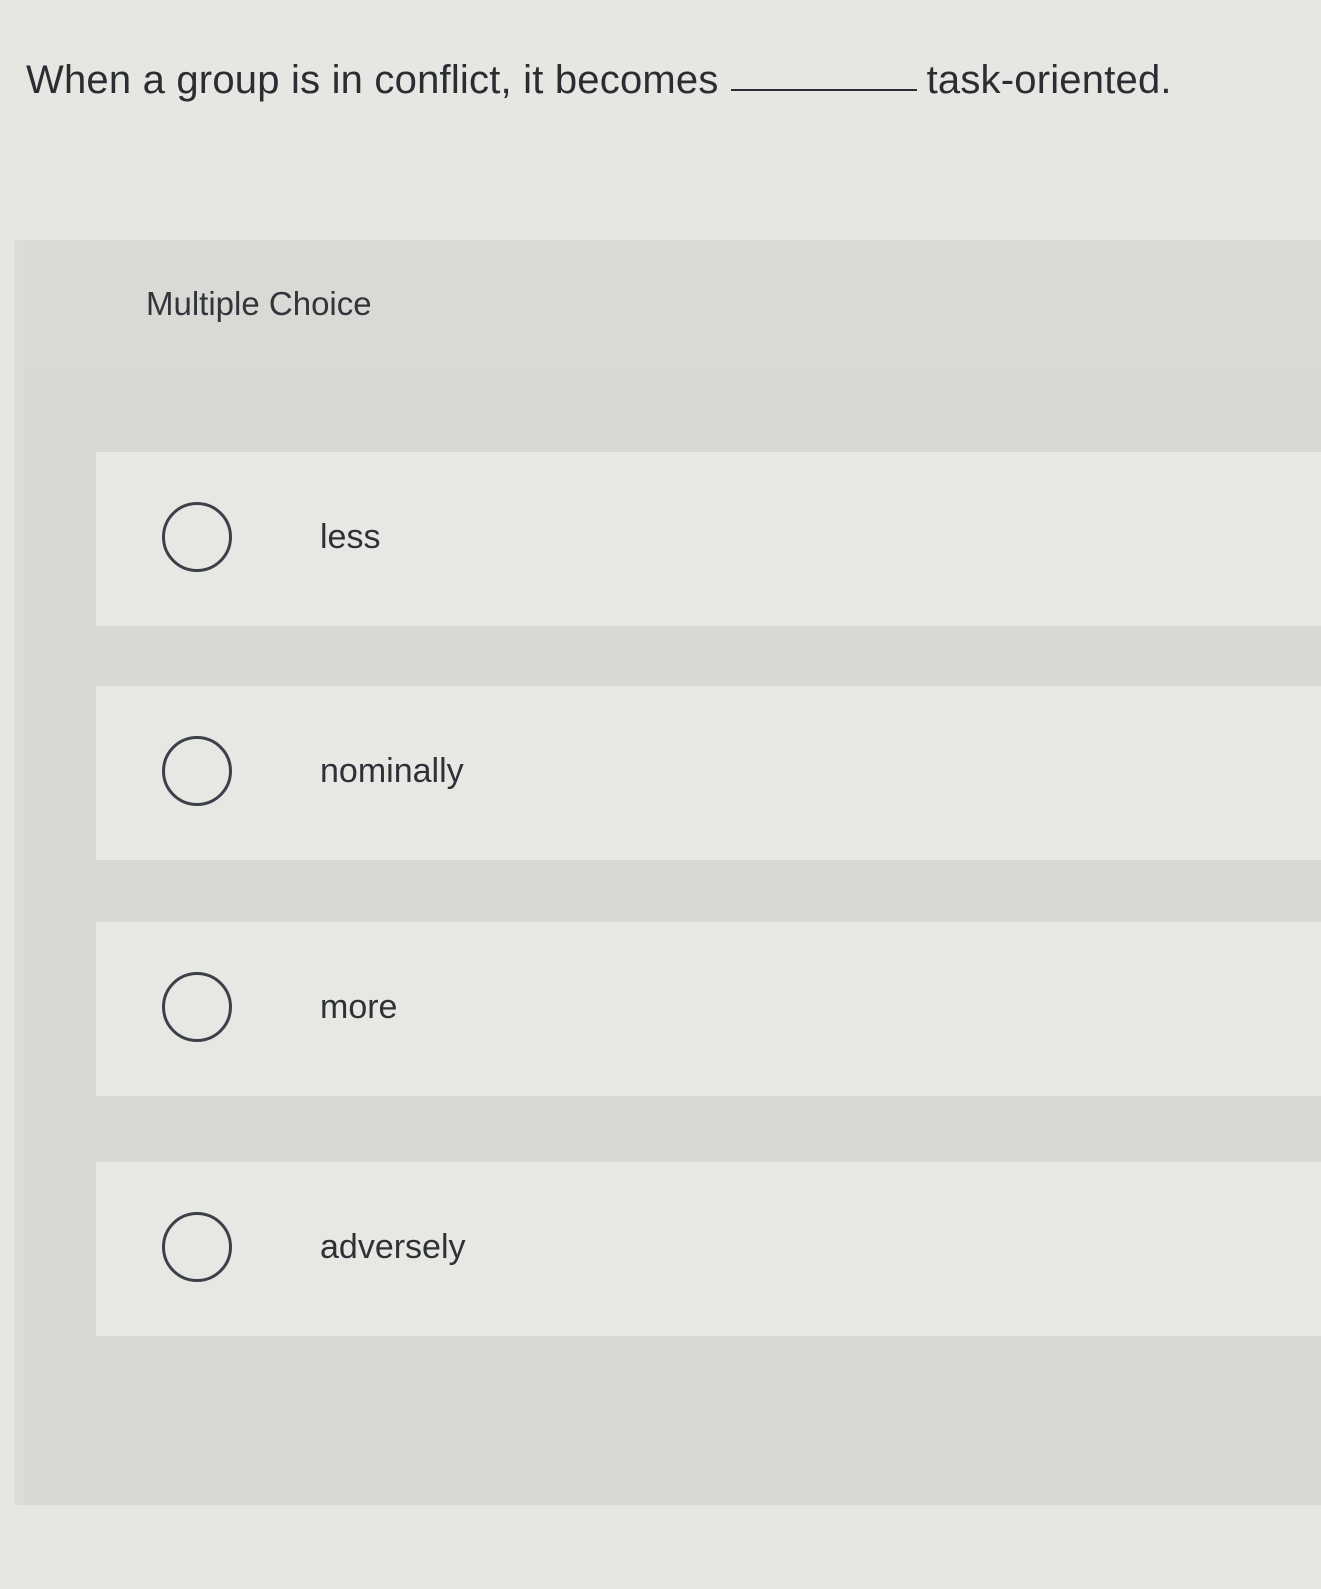 The height and width of the screenshot is (1589, 1321). What do you see at coordinates (1049, 80) in the screenshot?
I see `question-text-after-blank: task-oriented.` at bounding box center [1049, 80].